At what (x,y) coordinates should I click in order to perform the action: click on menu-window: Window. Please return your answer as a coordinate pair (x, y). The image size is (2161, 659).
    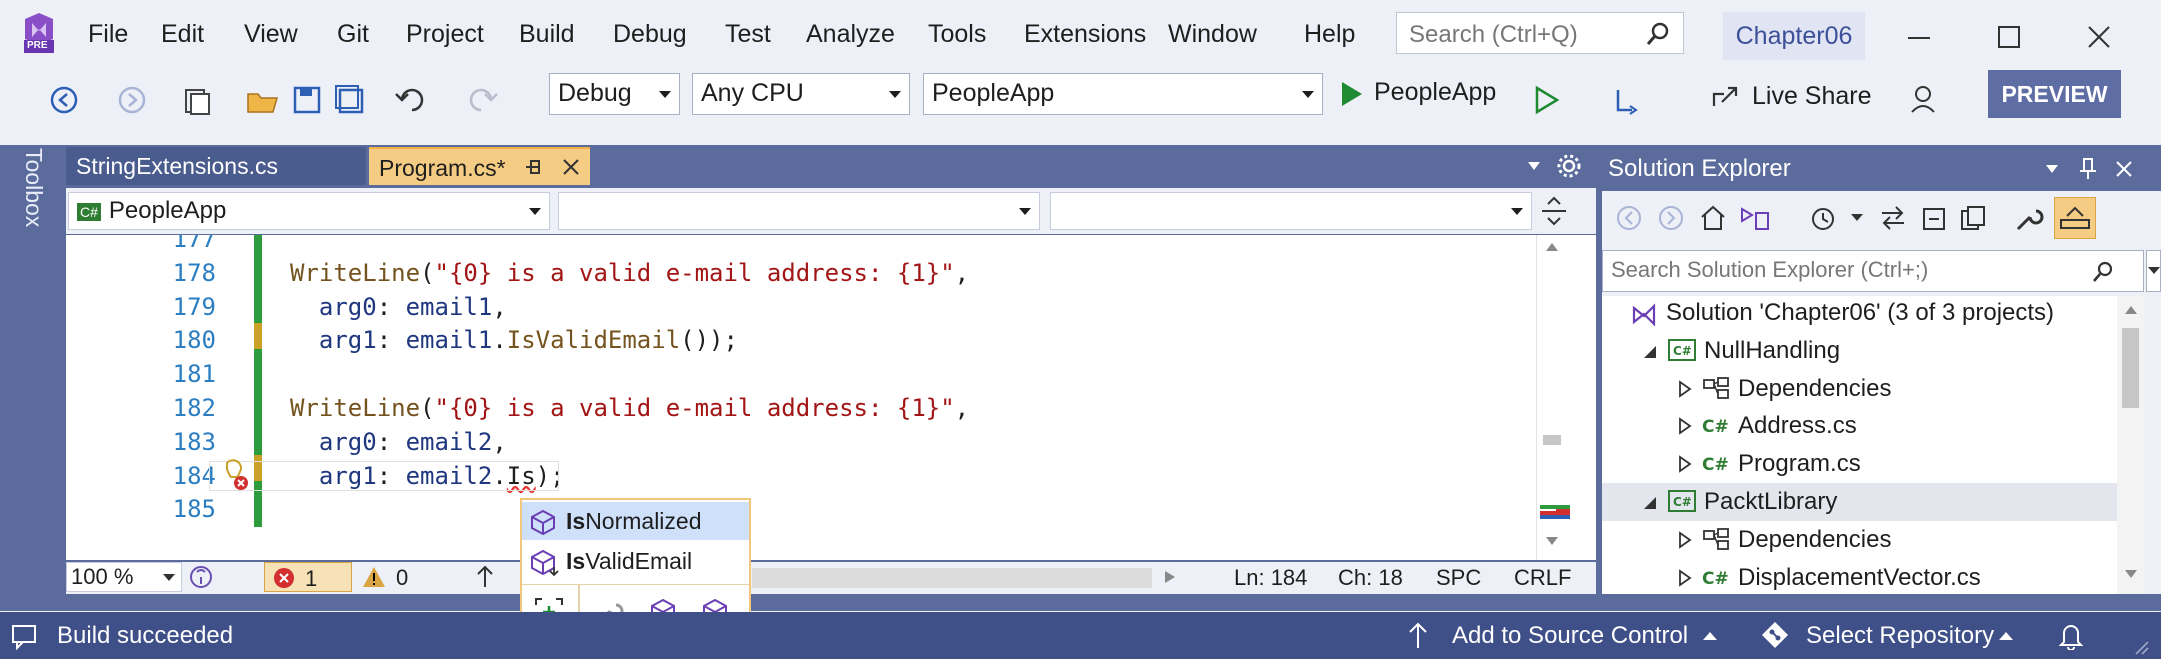
    Looking at the image, I should click on (1212, 34).